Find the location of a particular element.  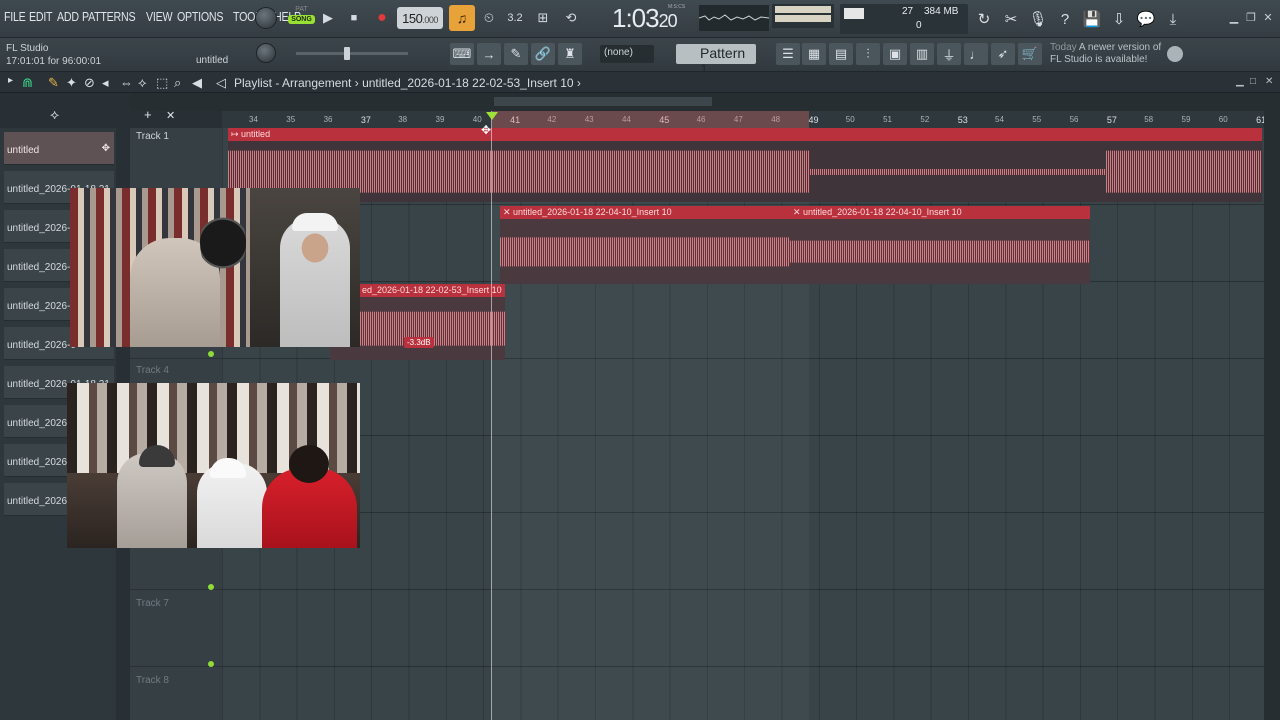

oscilloscope is located at coordinates (734, 18).